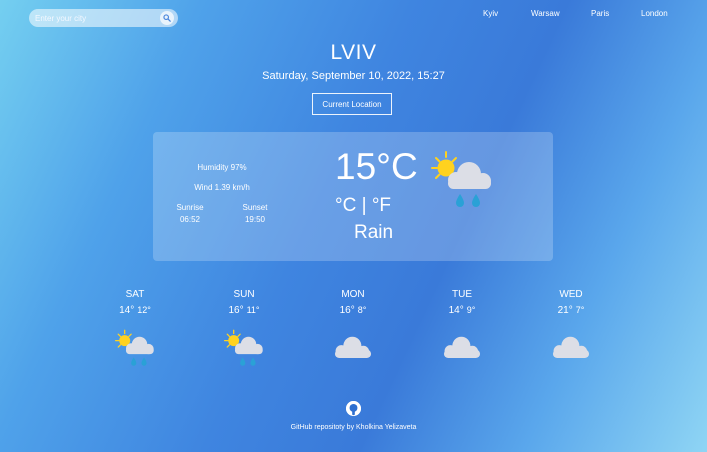 The image size is (707, 452). What do you see at coordinates (353, 294) in the screenshot?
I see `forecast-day-name: MON` at bounding box center [353, 294].